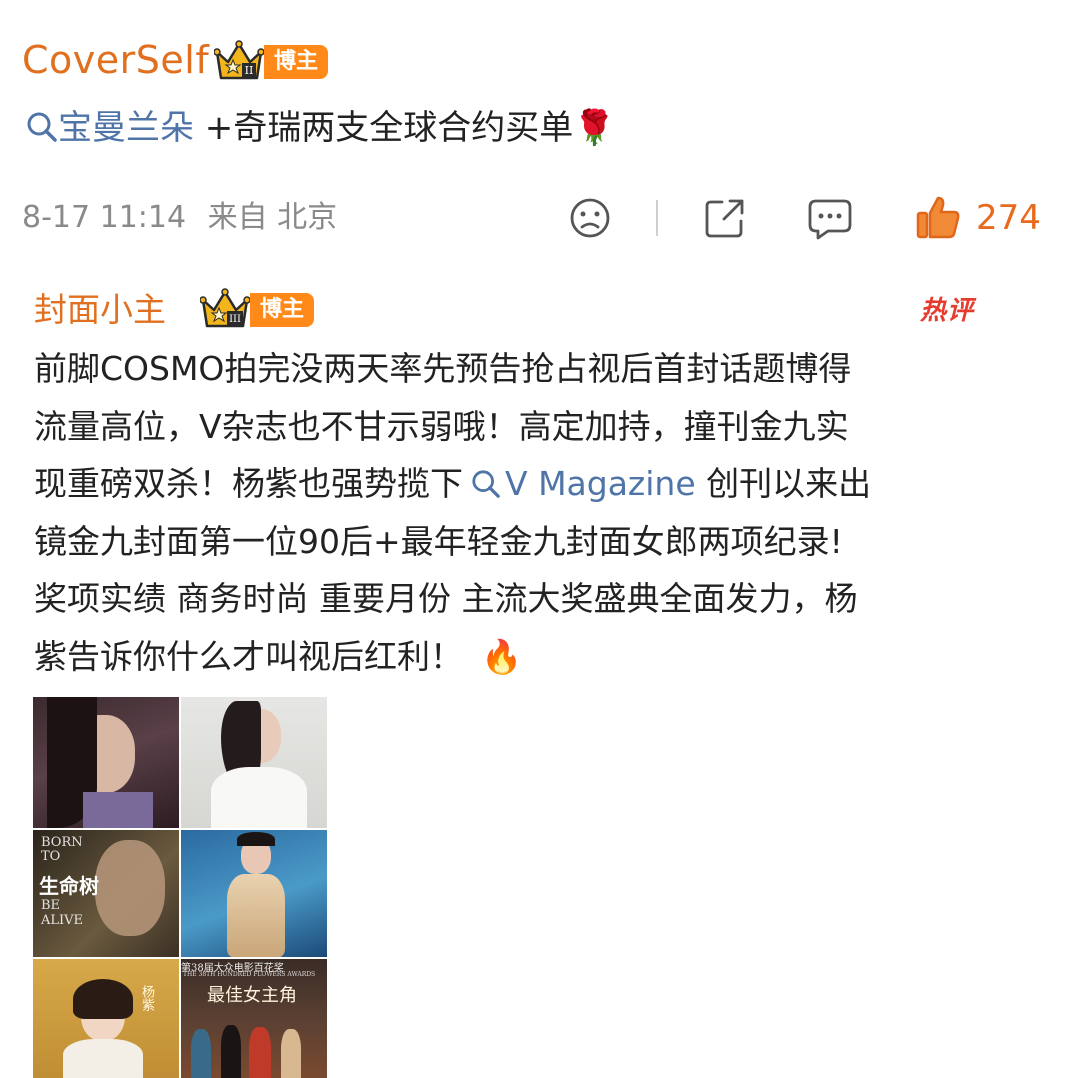 This screenshot has height=1078, width=1078. Describe the element at coordinates (146, 998) in the screenshot. I see `actress-name: 杨紫` at that location.